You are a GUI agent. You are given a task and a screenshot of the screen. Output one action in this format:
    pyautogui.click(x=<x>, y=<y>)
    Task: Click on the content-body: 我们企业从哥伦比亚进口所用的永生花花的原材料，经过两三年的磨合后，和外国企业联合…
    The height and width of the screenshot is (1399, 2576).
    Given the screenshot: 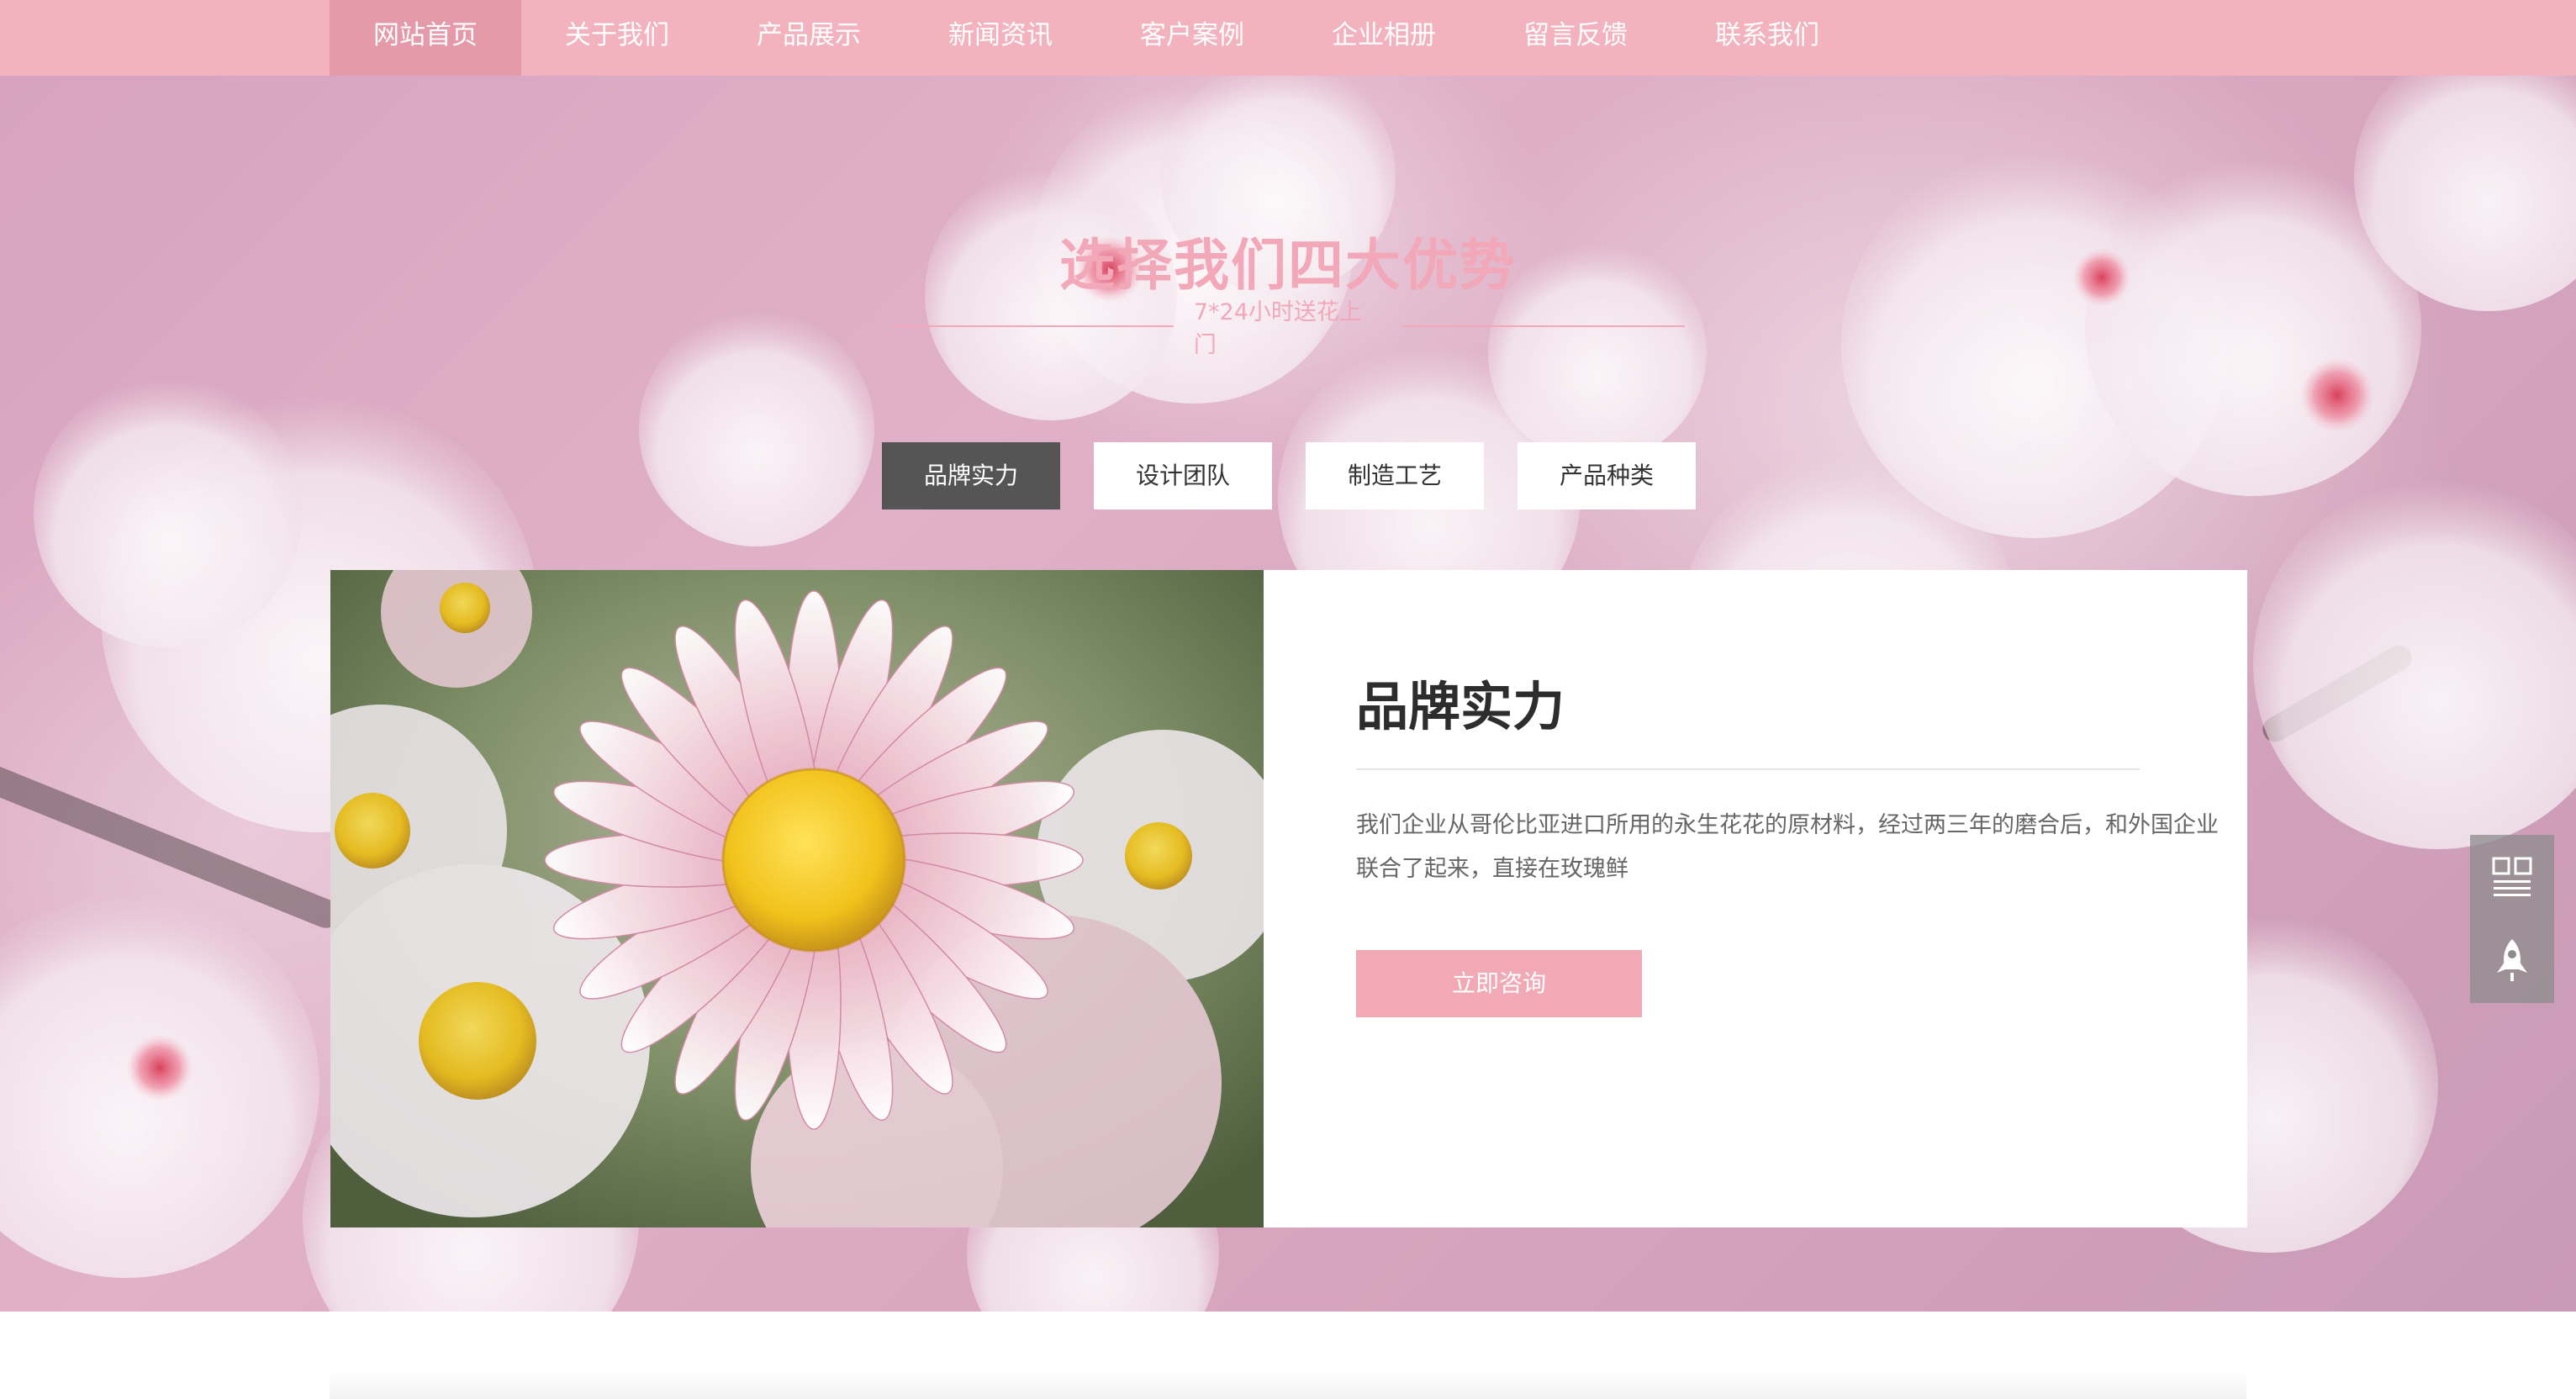 What is the action you would take?
    pyautogui.click(x=1788, y=847)
    